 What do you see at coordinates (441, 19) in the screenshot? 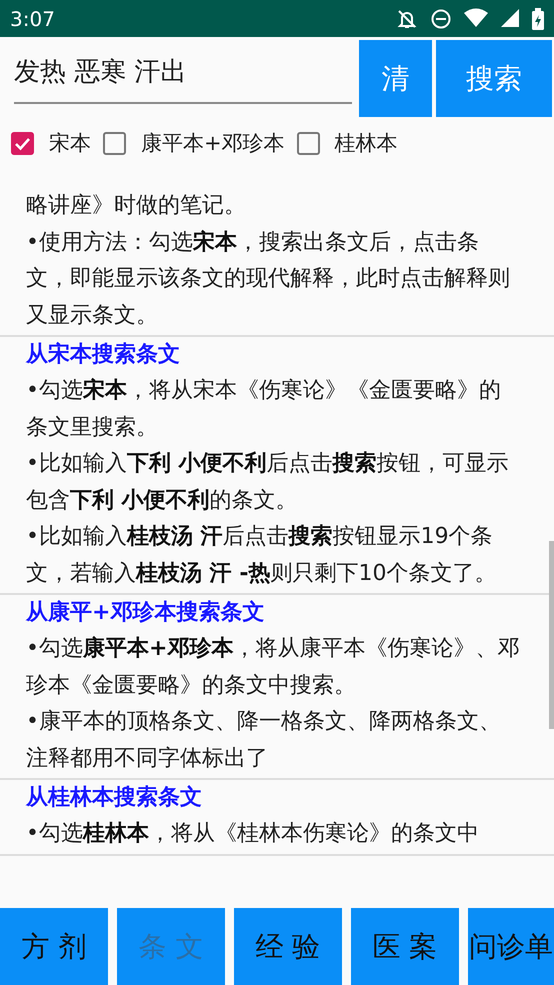
I see `do-not-disturb-icon` at bounding box center [441, 19].